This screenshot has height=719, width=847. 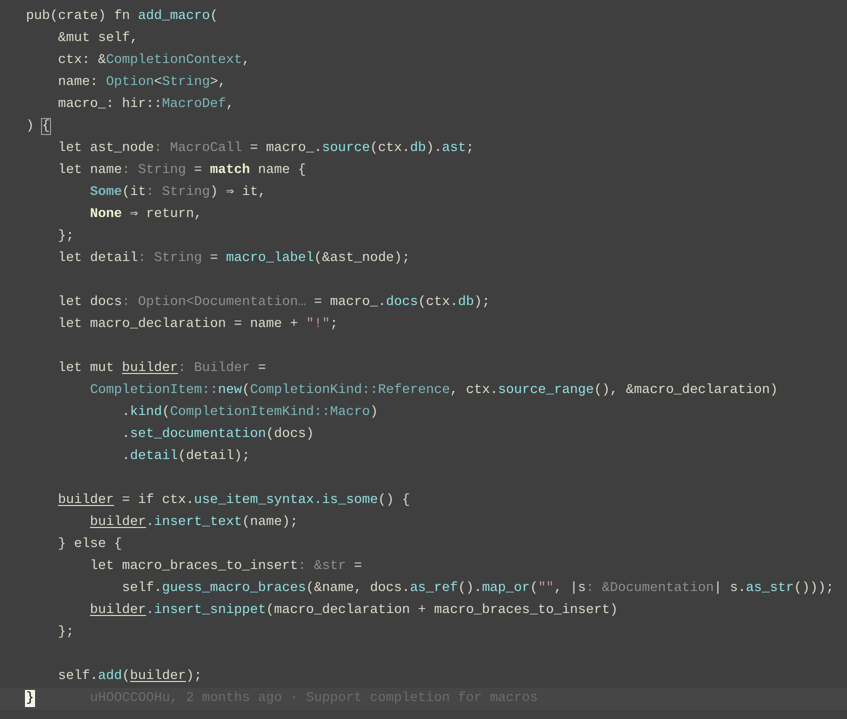 I want to click on code-line: macro_: hir::MacroDef,, so click(x=145, y=104).